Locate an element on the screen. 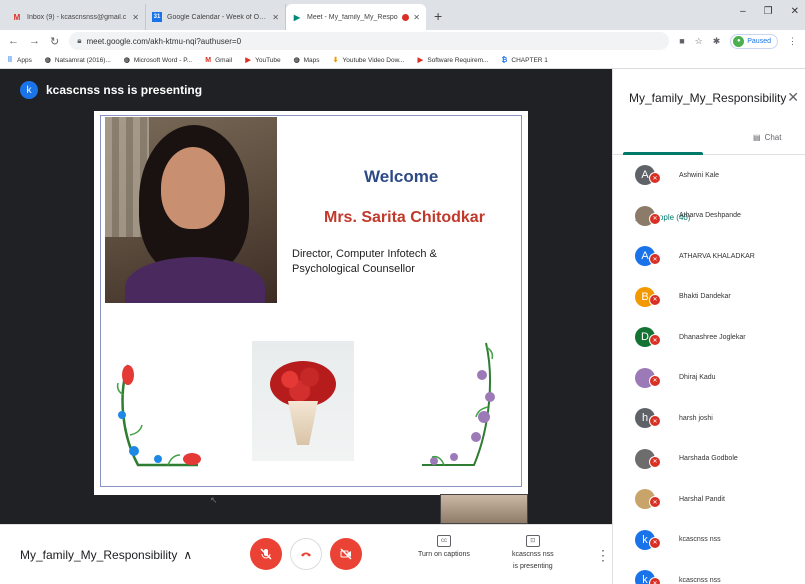  mic-off-icon is located at coordinates (266, 554).